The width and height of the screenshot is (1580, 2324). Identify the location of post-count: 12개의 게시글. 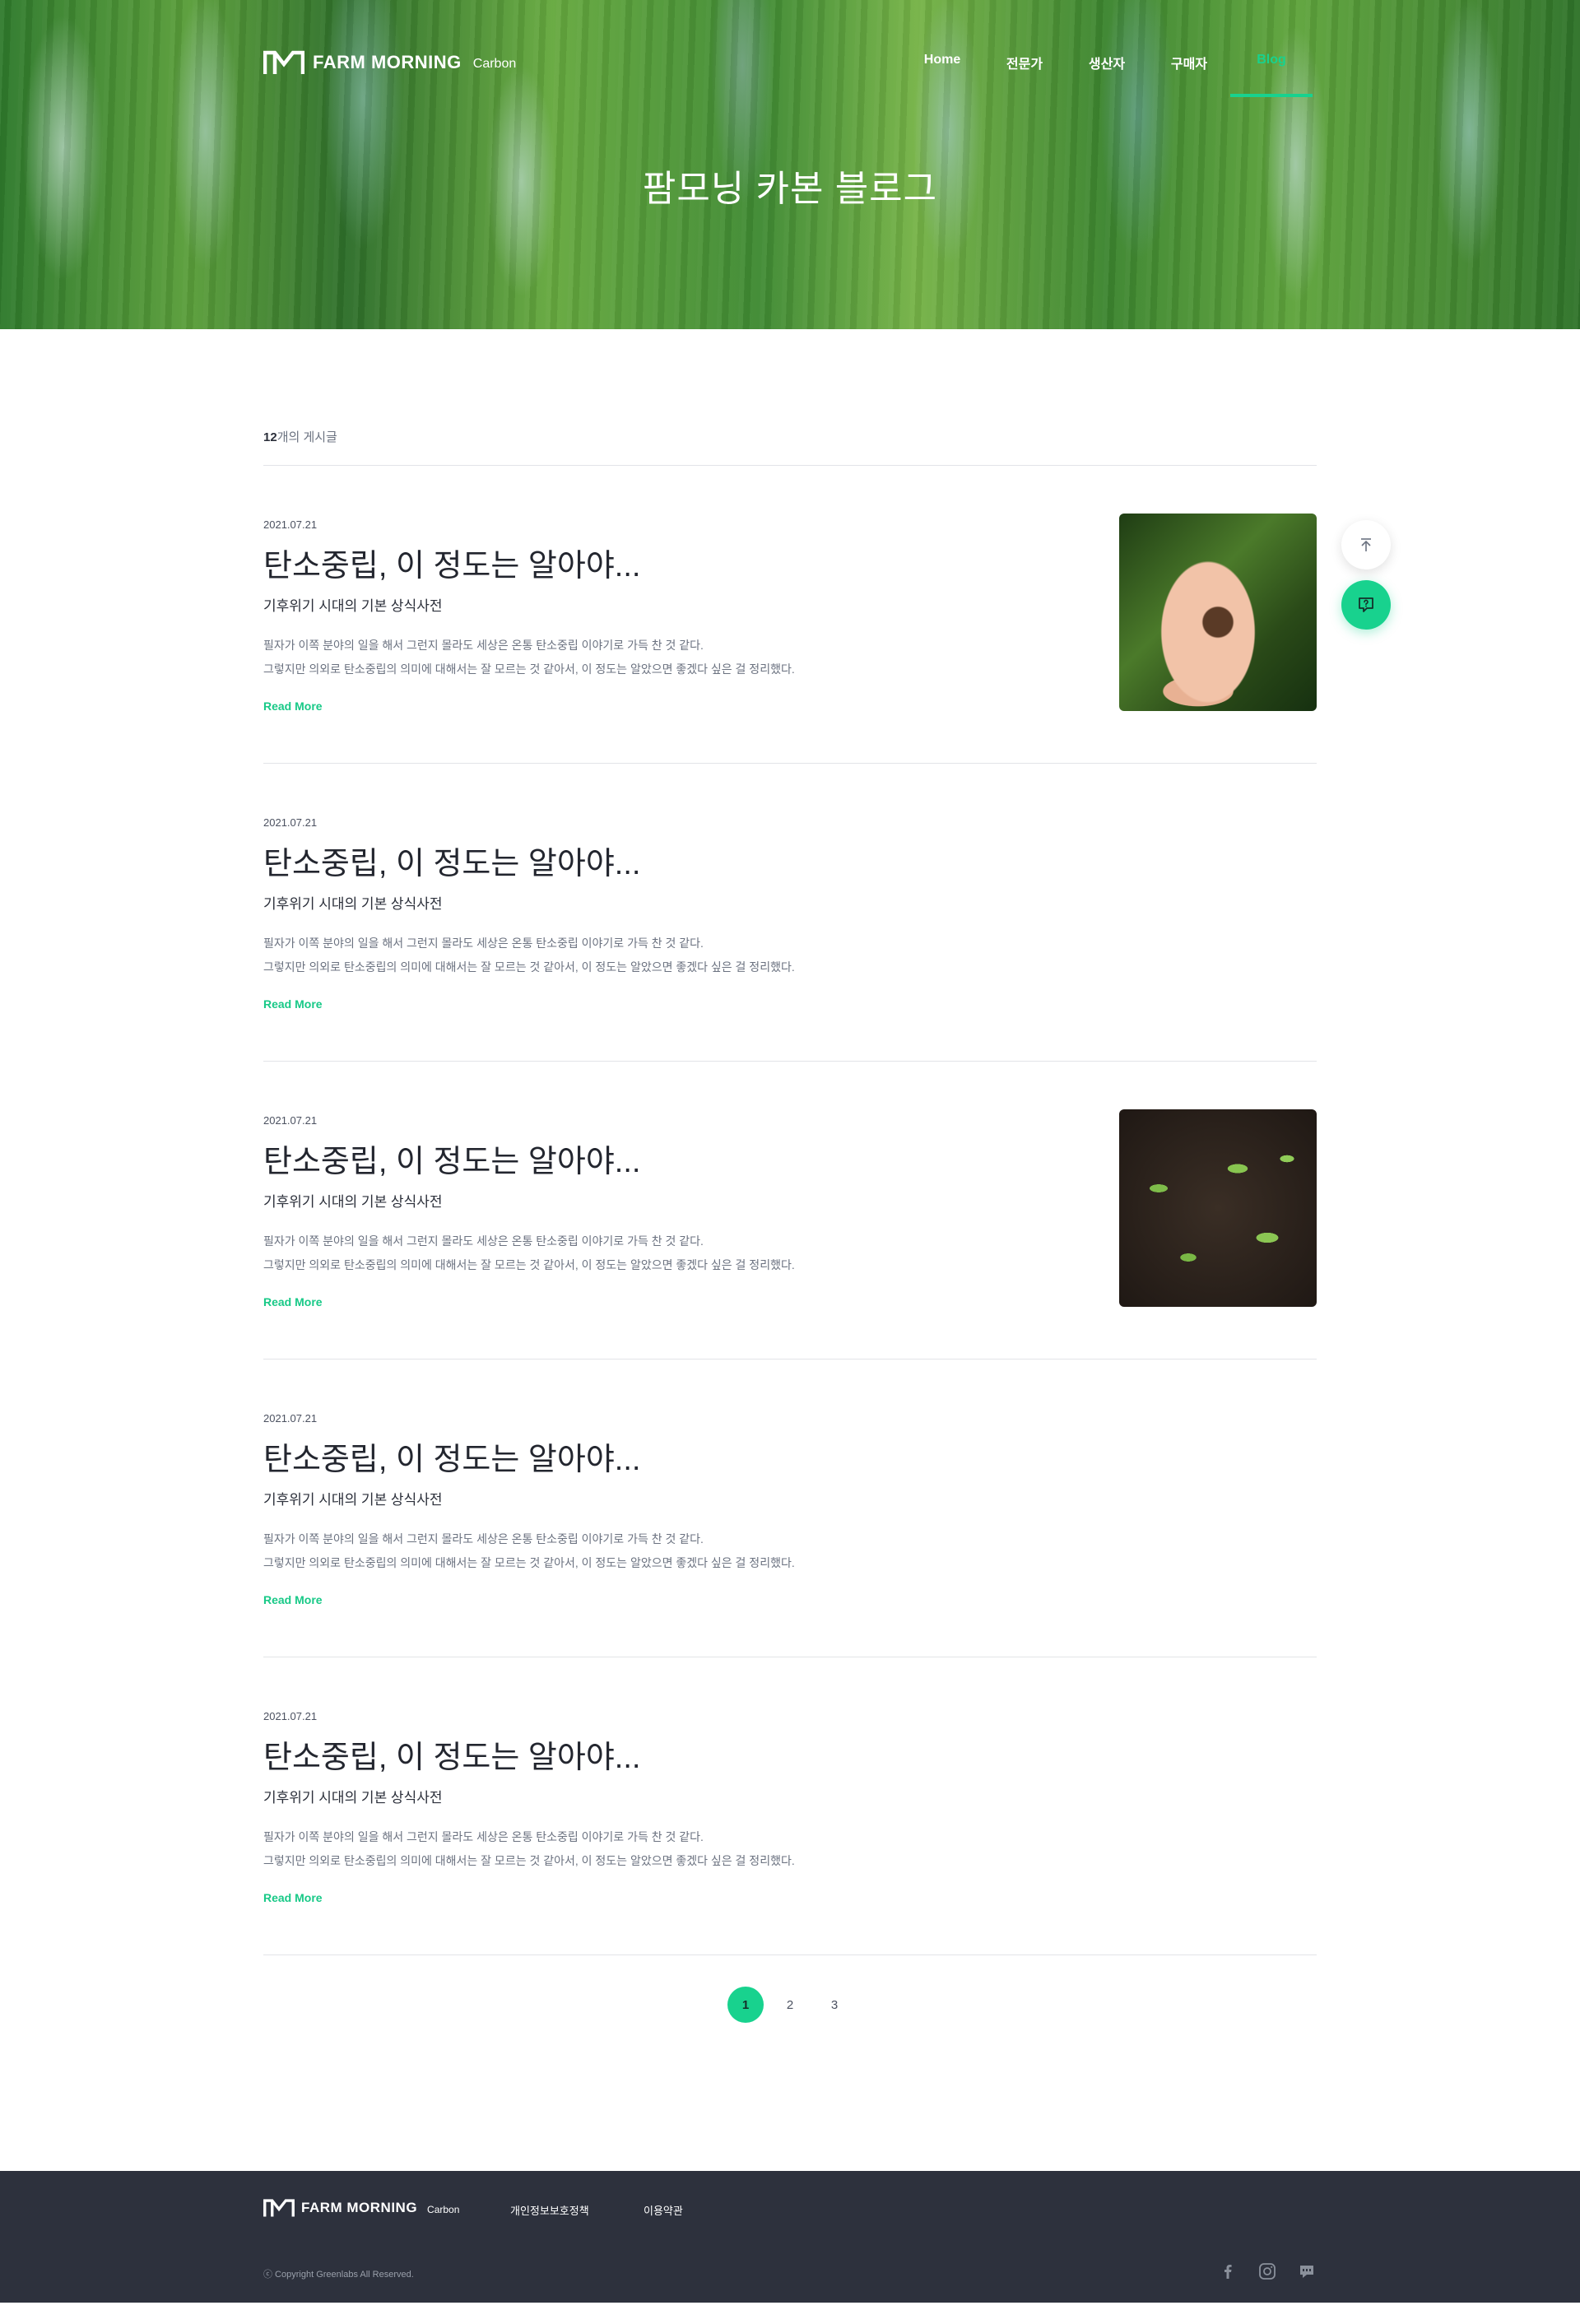
(790, 446).